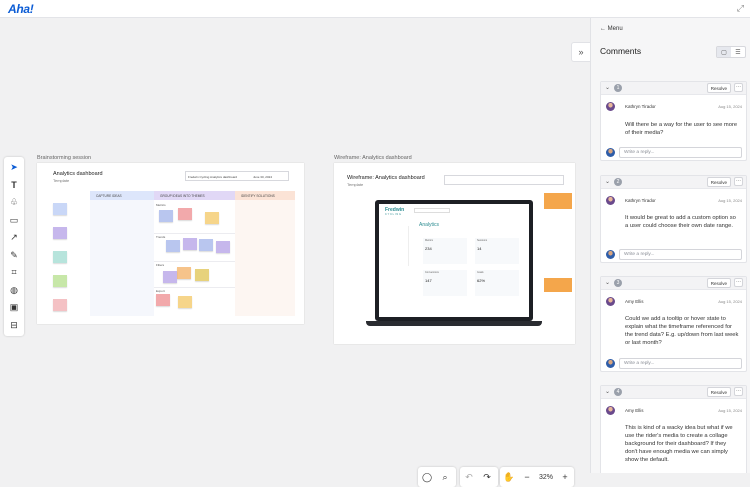 This screenshot has height=487, width=750. I want to click on wireframe-sidebar, so click(396, 246).